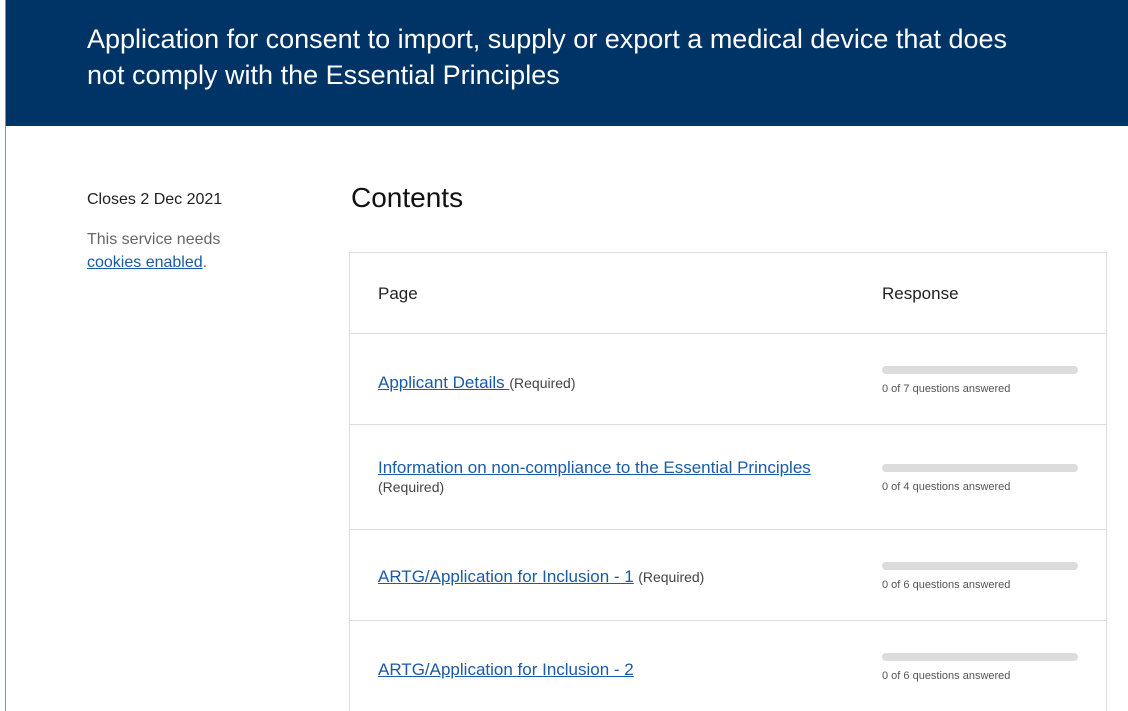  I want to click on cookie-notice: This service needs cookies enabled., so click(187, 251).